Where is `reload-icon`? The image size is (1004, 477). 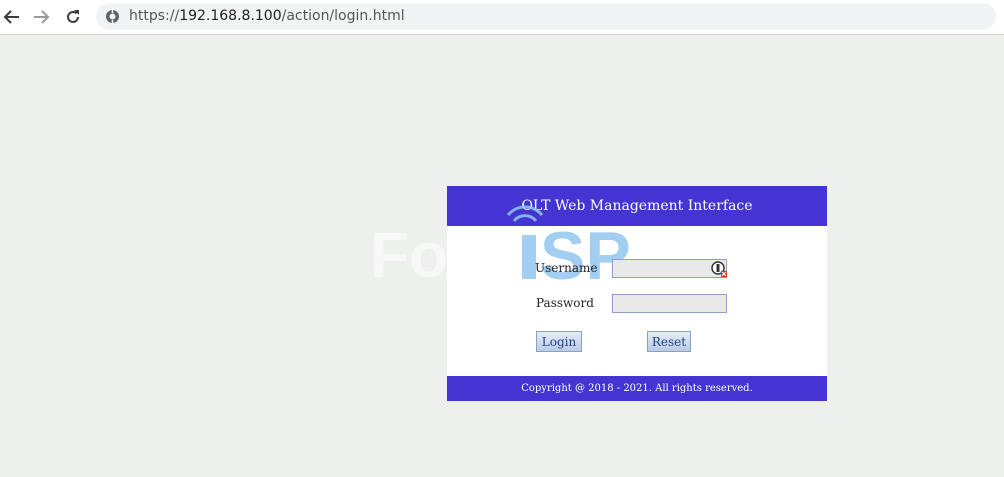 reload-icon is located at coordinates (73, 16).